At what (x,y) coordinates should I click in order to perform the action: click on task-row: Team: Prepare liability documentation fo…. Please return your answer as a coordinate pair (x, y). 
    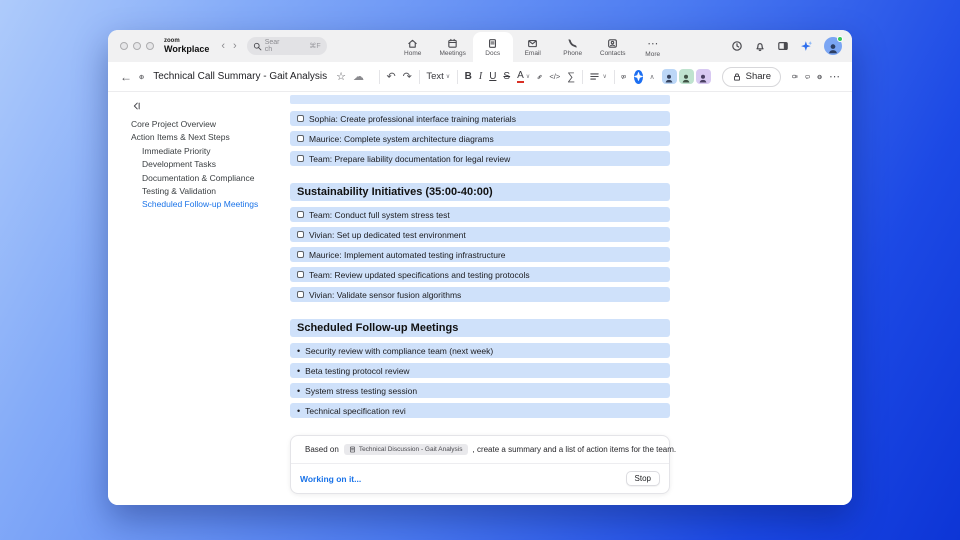
    Looking at the image, I should click on (480, 158).